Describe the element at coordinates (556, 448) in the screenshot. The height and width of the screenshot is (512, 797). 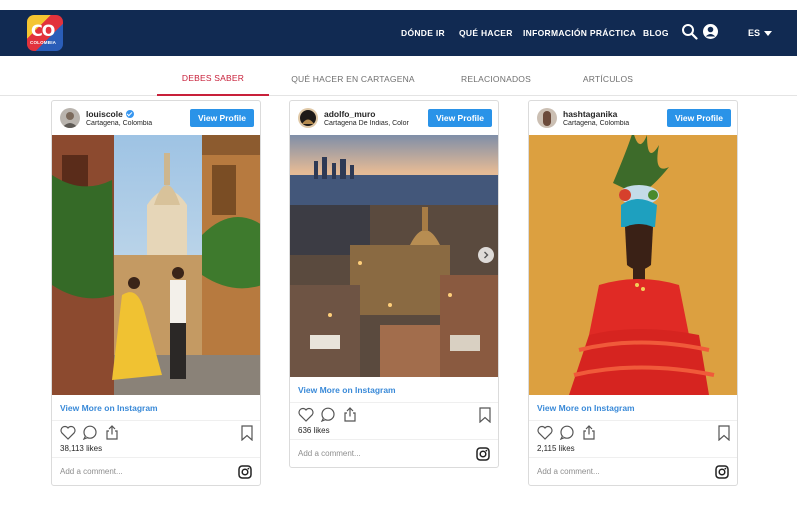
I see `likes-count: 2,115 likes` at that location.